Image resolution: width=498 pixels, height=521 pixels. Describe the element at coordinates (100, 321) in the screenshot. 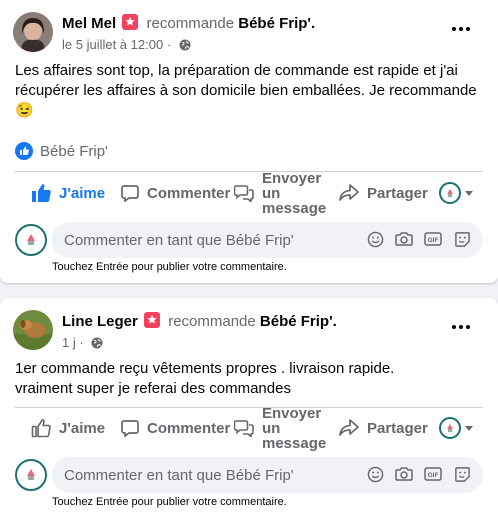

I see `author-name: Line Leger` at that location.